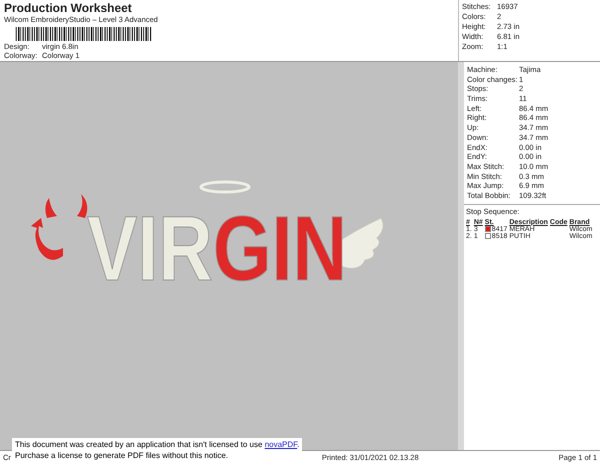  I want to click on notice-text: Purchase a license to generate PDF files without this notice., so click(122, 455).